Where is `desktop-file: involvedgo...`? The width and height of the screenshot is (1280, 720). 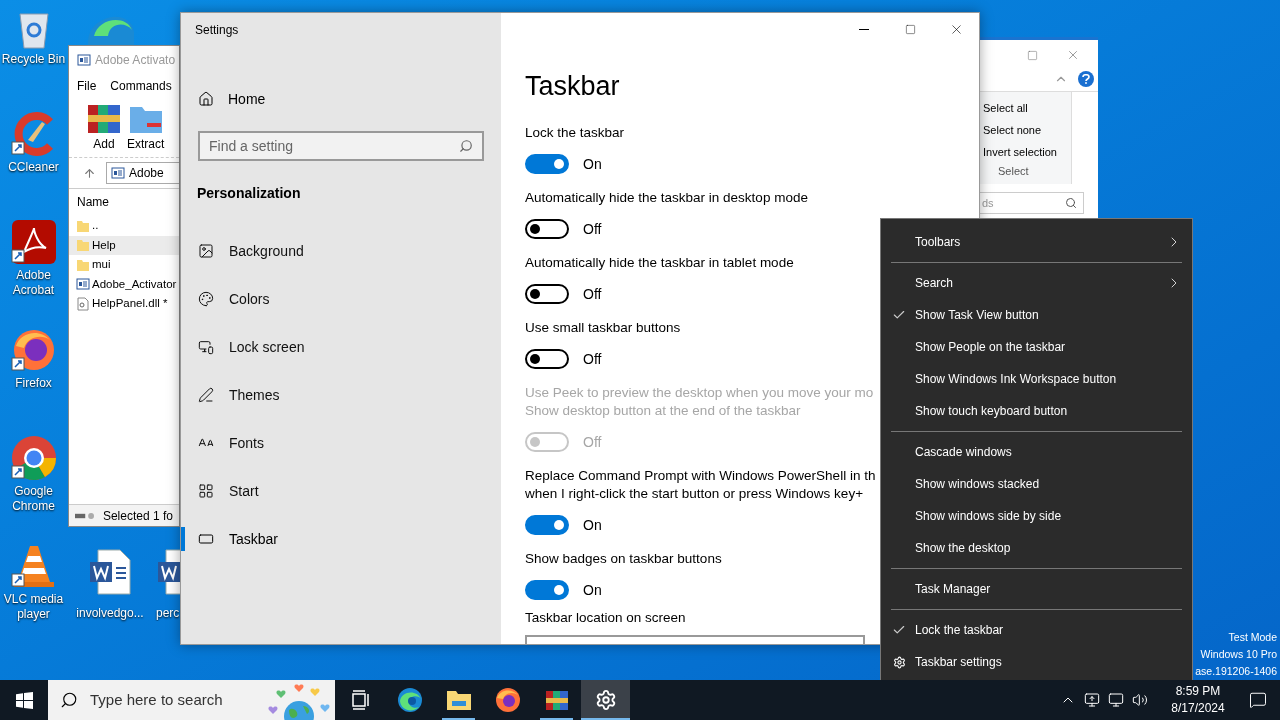 desktop-file: involvedgo... is located at coordinates (110, 584).